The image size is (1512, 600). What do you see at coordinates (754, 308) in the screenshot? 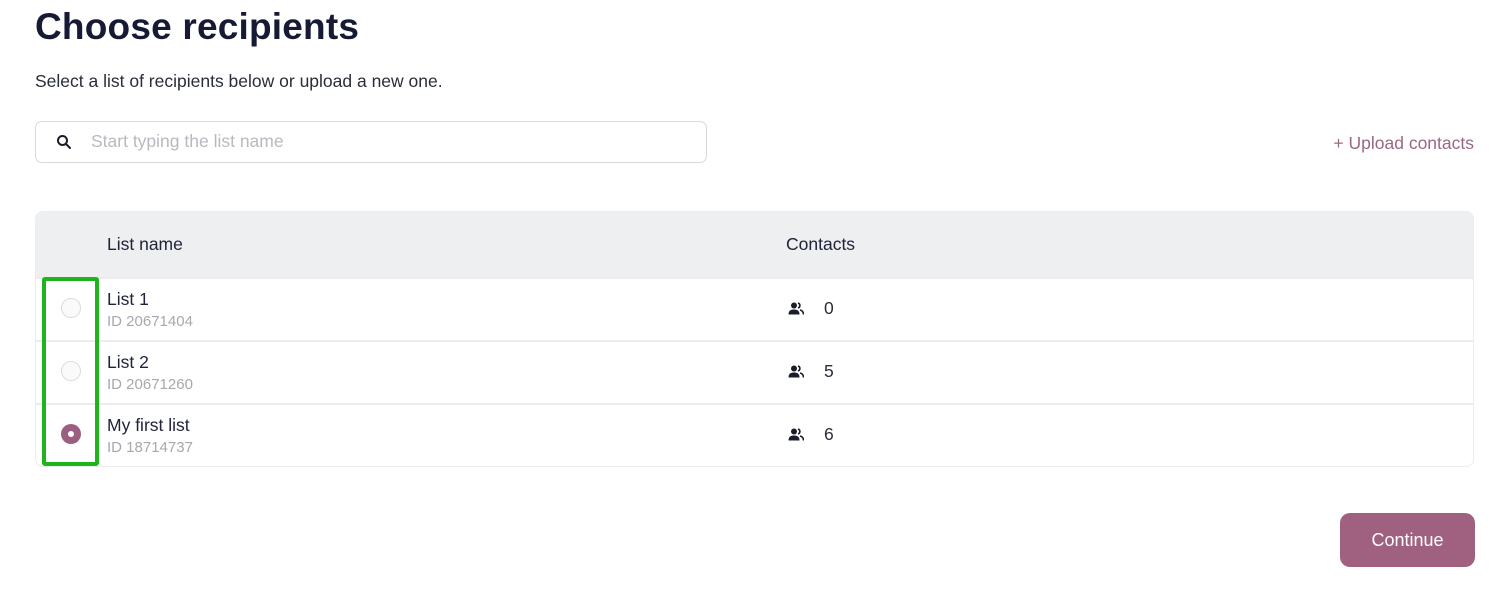
I see `table-row: List 1 ID 20671404 0` at bounding box center [754, 308].